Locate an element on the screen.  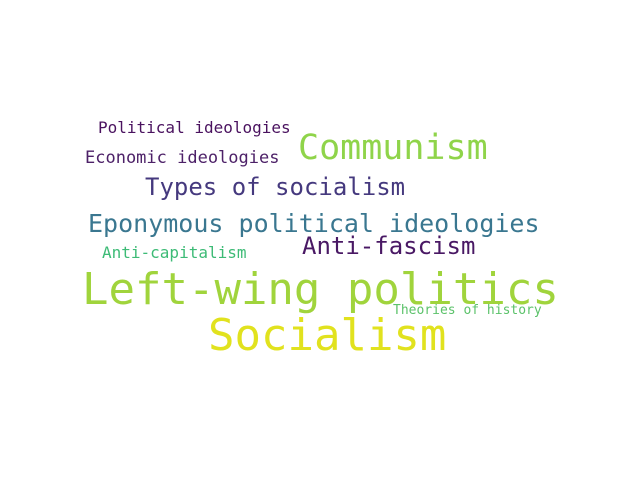
word-economic-ideologies: Economic ideologies is located at coordinates (182, 158).